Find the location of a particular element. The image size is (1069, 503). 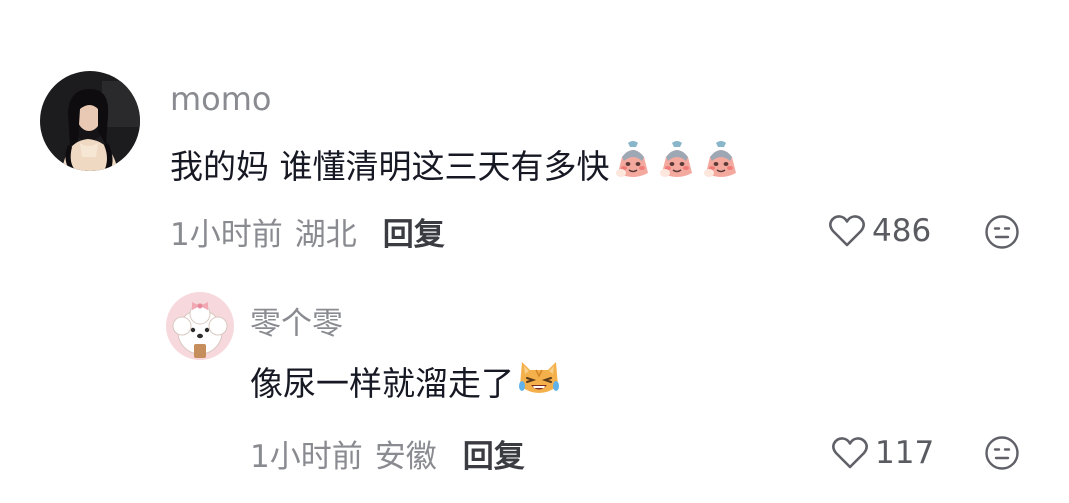

like-count: 486 is located at coordinates (902, 231).